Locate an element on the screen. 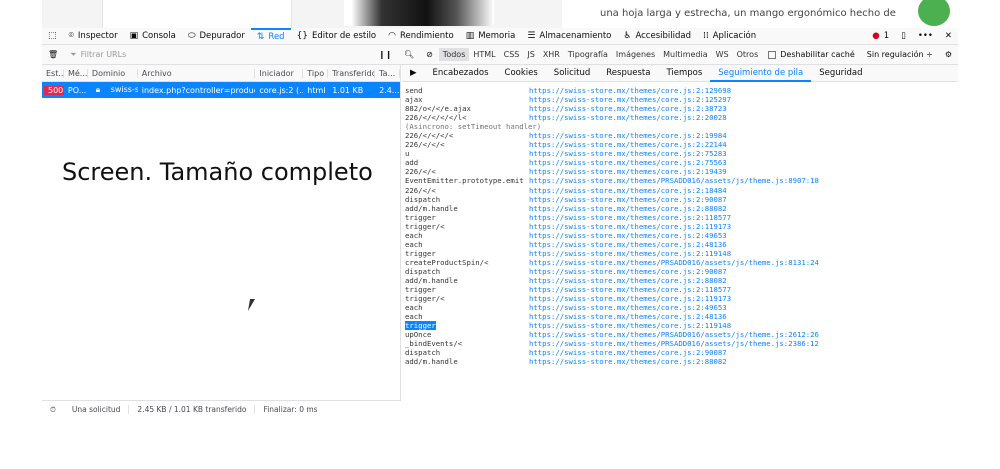 This screenshot has height=469, width=1000. function-name: dispatch is located at coordinates (467, 199).